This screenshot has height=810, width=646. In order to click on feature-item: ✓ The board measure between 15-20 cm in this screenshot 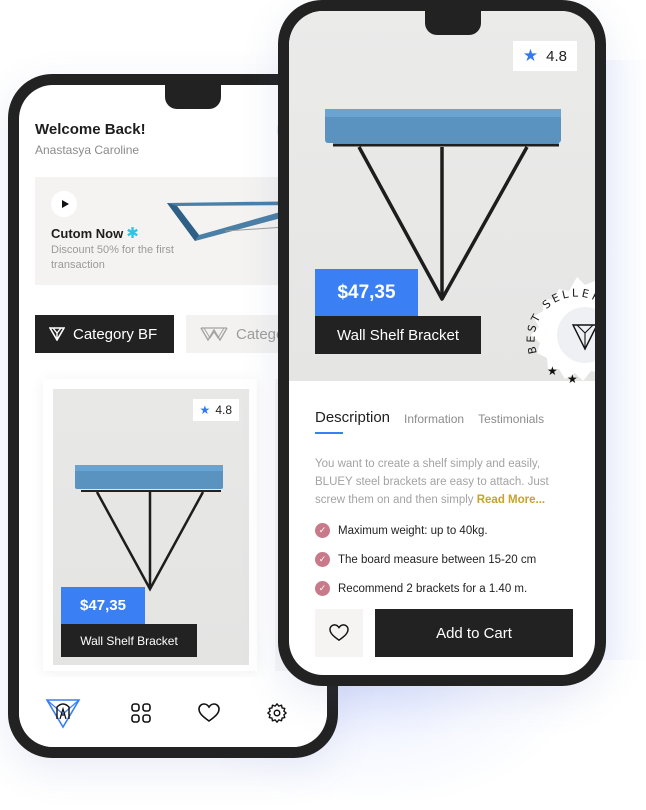, I will do `click(425, 559)`.